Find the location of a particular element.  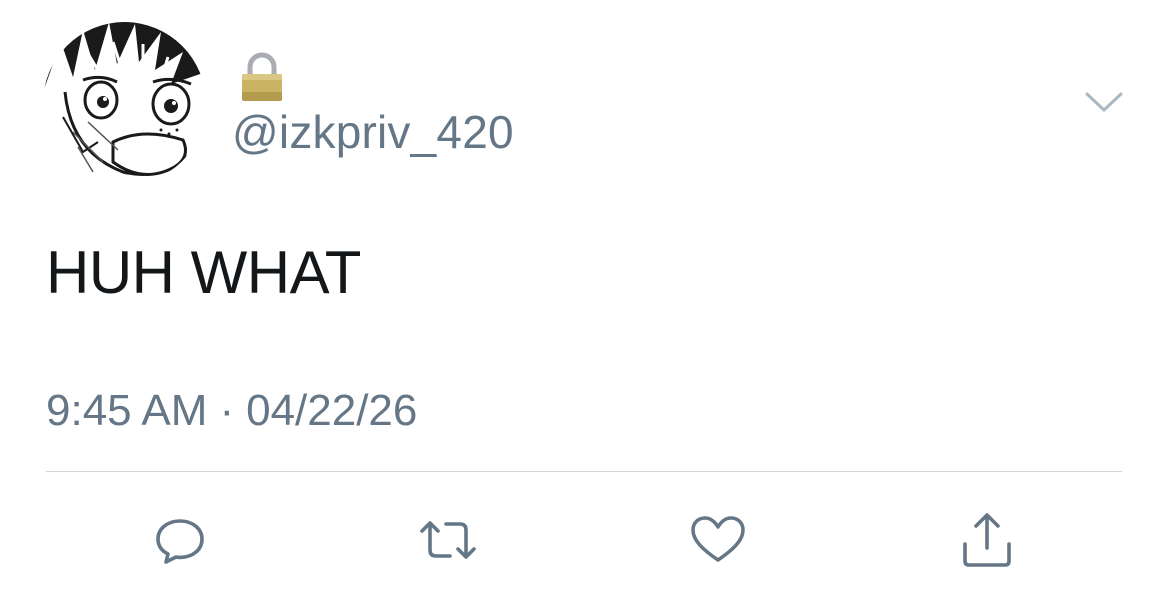

retweet-button is located at coordinates (448, 540).